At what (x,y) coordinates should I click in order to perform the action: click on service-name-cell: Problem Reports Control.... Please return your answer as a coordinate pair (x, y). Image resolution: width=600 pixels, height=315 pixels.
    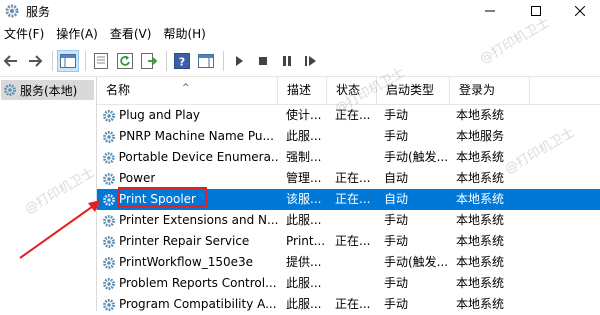
    Looking at the image, I should click on (190, 283).